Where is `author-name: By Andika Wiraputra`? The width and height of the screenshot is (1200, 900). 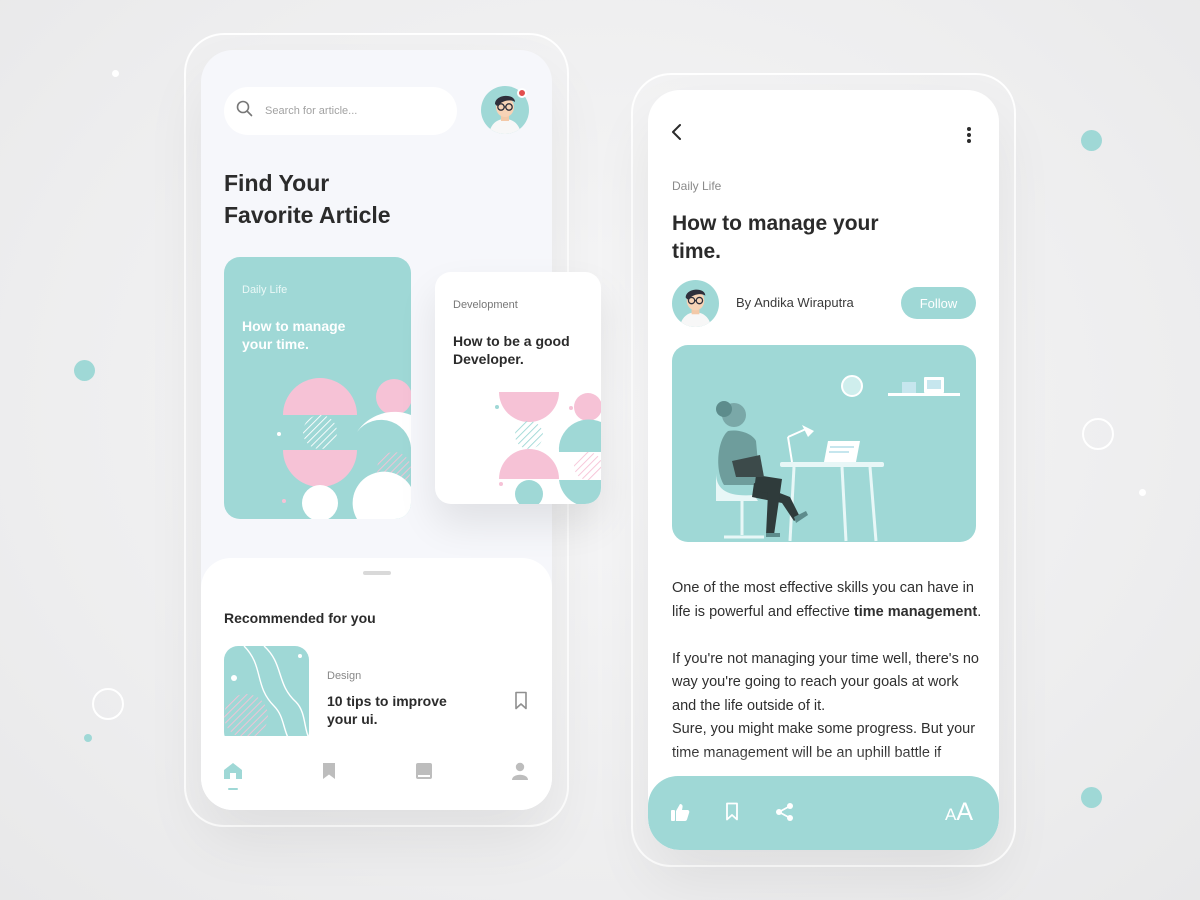 author-name: By Andika Wiraputra is located at coordinates (795, 302).